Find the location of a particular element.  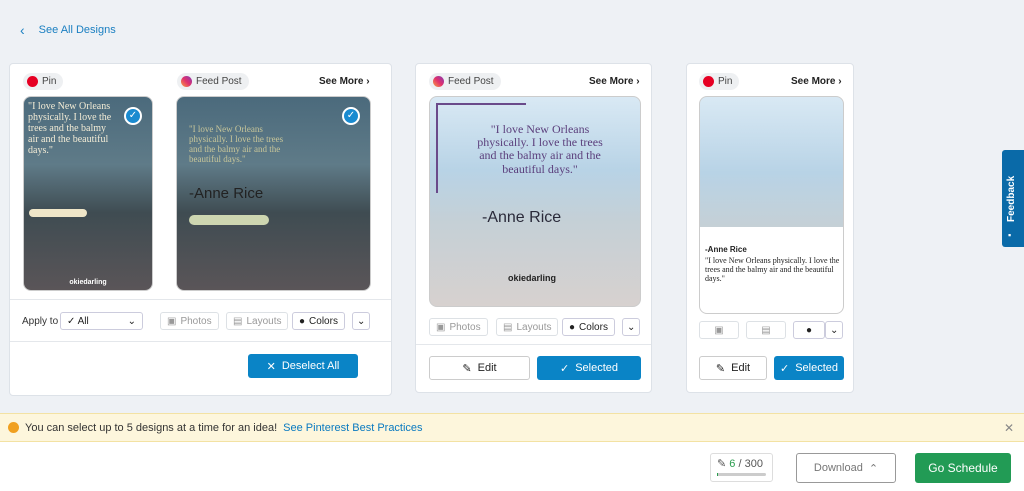

deselect-all-button: ✕ Deselect All is located at coordinates (303, 366).